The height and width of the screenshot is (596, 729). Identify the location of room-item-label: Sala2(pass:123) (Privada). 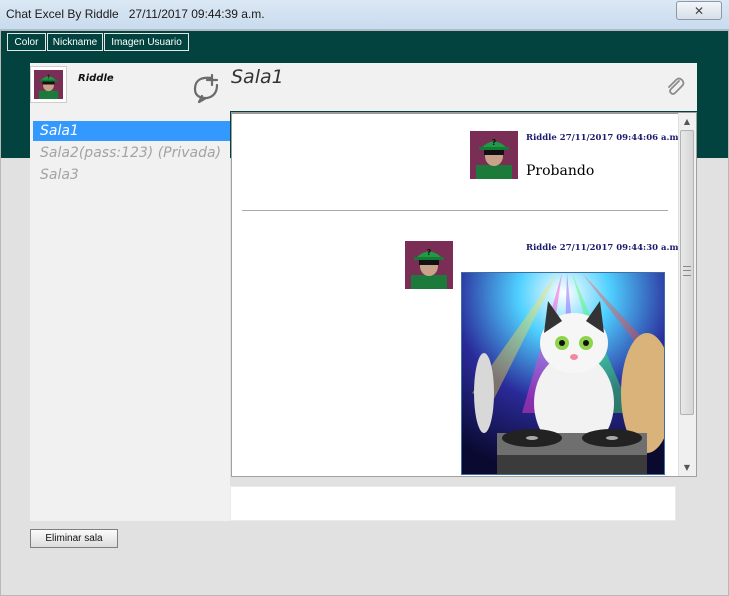
(131, 153).